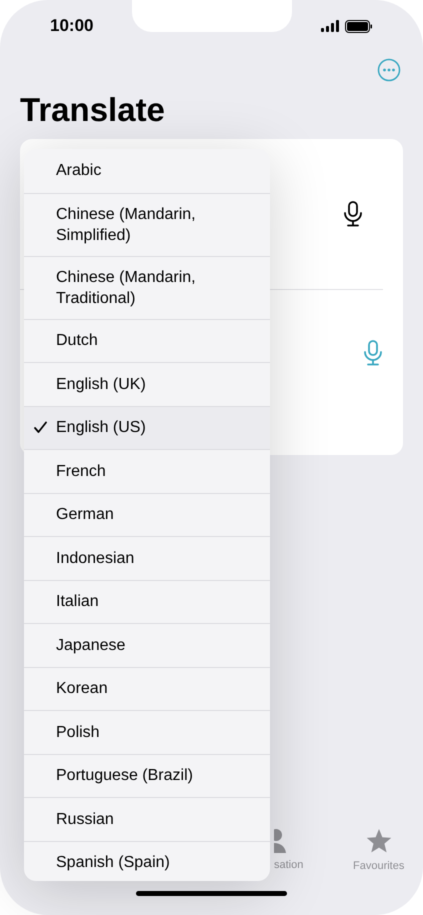 The image size is (423, 915). I want to click on menu-item: French, so click(147, 470).